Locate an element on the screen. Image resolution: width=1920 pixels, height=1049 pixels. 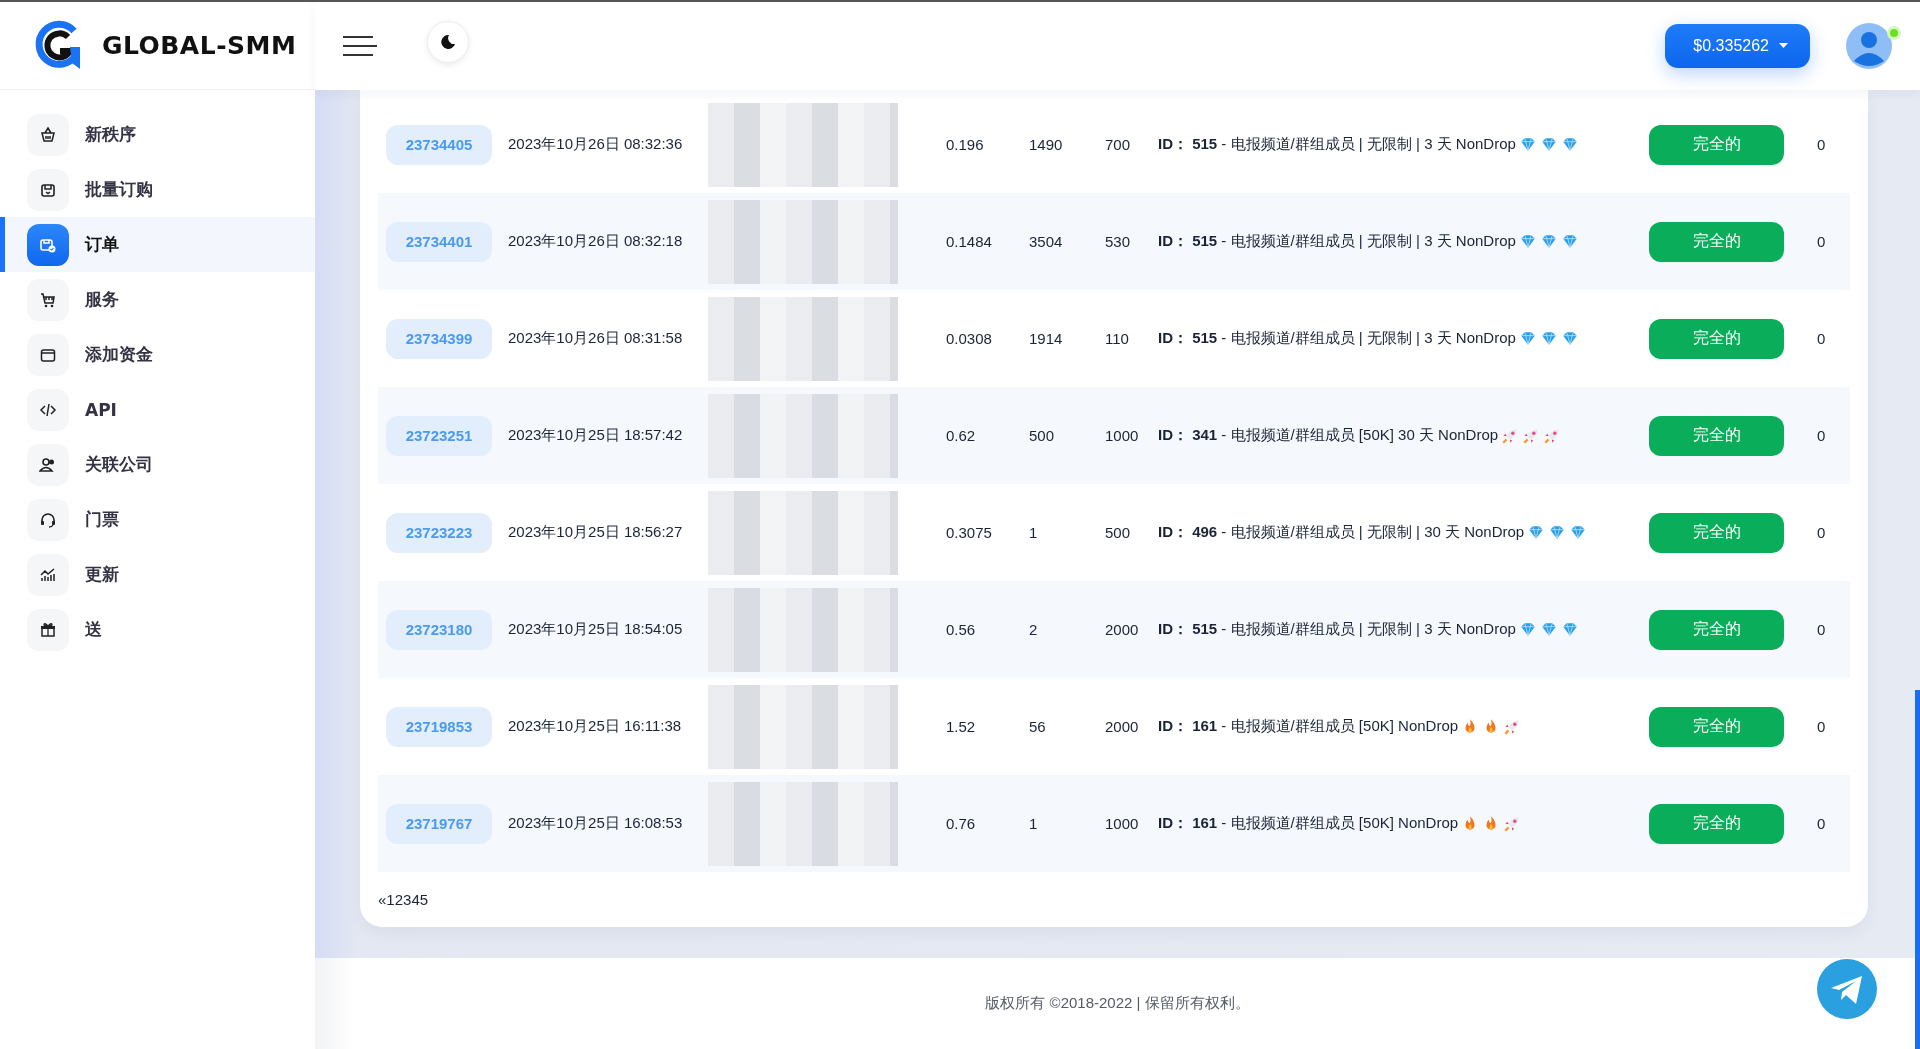
balance-button: $0.335262 is located at coordinates (1737, 46).